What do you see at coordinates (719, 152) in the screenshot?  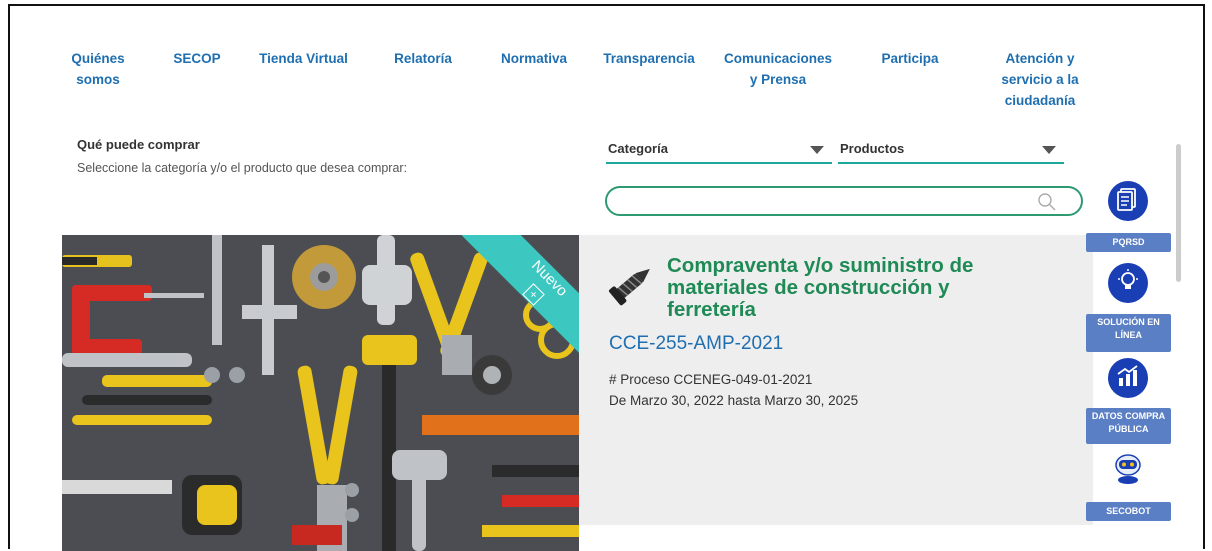 I see `category-select: Categoría` at bounding box center [719, 152].